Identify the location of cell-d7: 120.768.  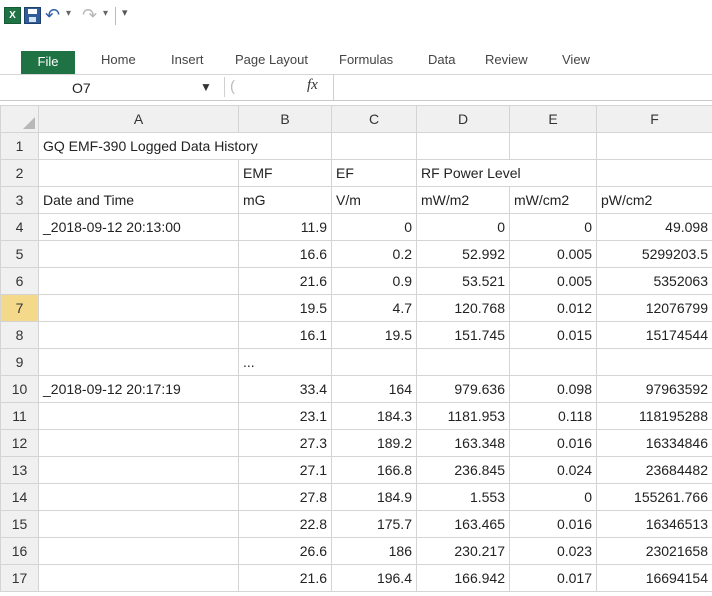
(463, 308).